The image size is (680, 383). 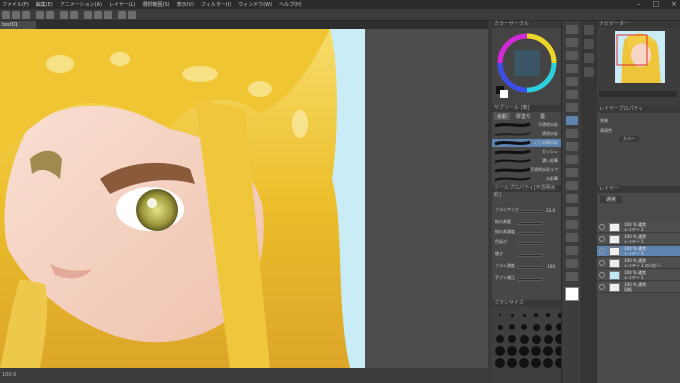 What do you see at coordinates (572, 172) in the screenshot?
I see `blend-tool-icon` at bounding box center [572, 172].